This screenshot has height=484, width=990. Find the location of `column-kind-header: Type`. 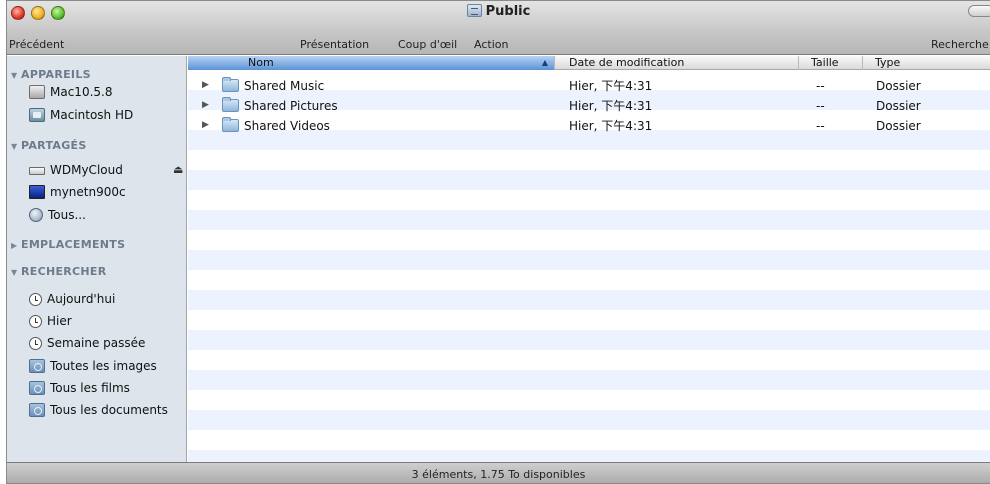

column-kind-header: Type is located at coordinates (926, 63).